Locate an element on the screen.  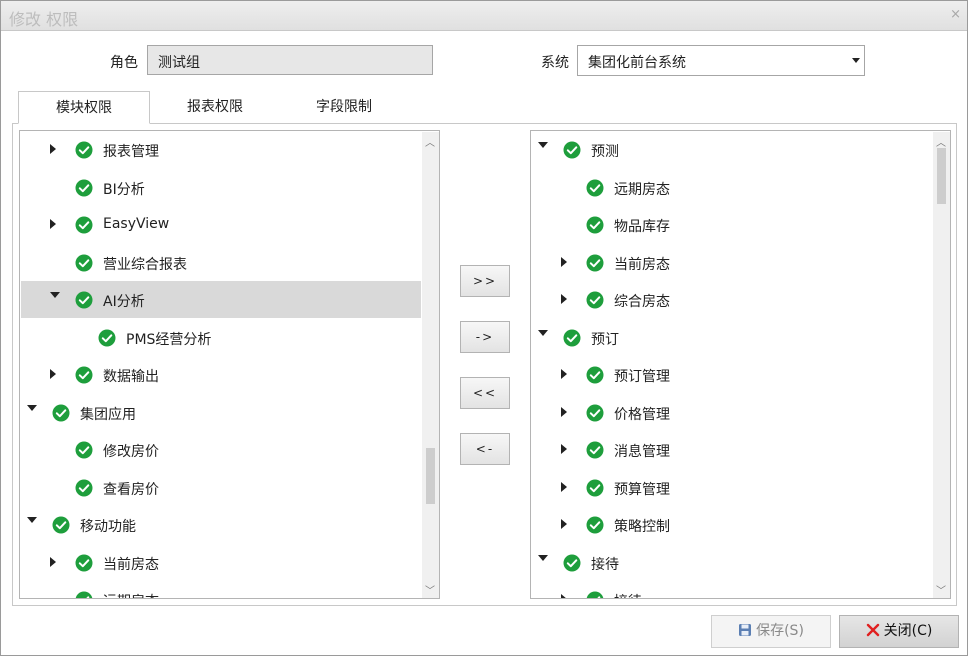
tree-node: 消息管理 is located at coordinates (732, 449).